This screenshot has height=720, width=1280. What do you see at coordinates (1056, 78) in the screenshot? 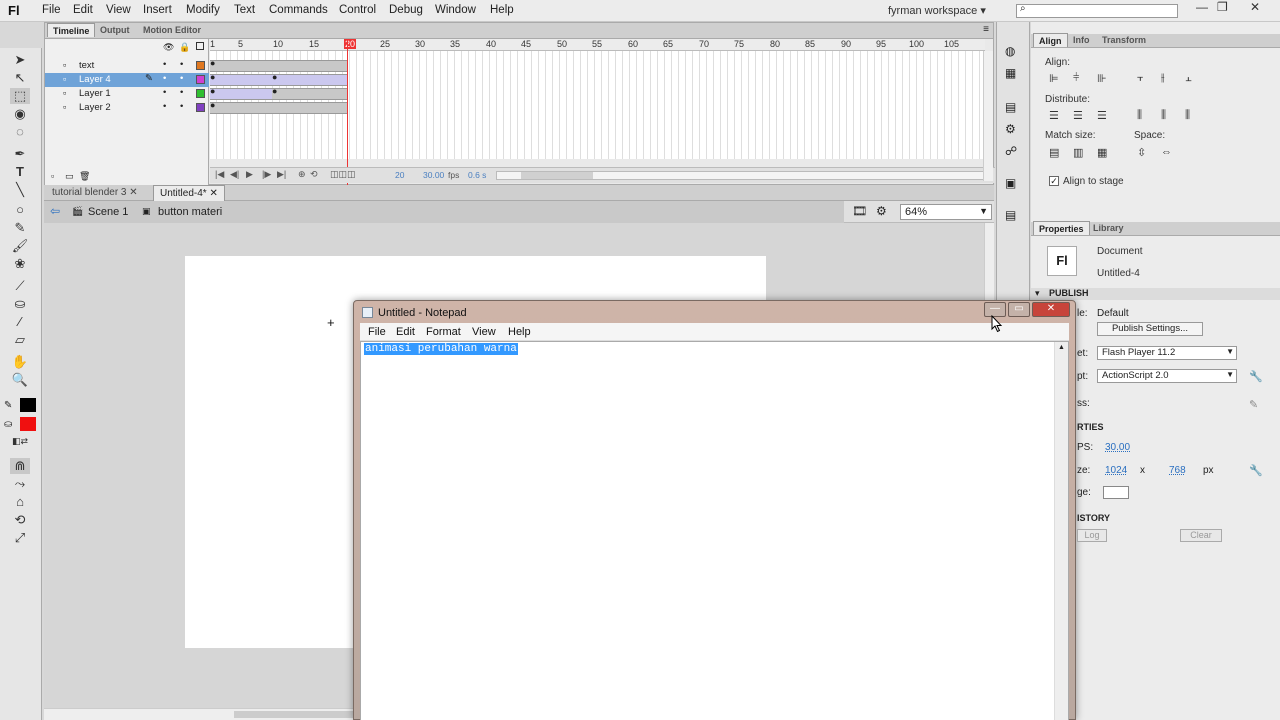
I see `align-left-icon: ⊫` at bounding box center [1056, 78].